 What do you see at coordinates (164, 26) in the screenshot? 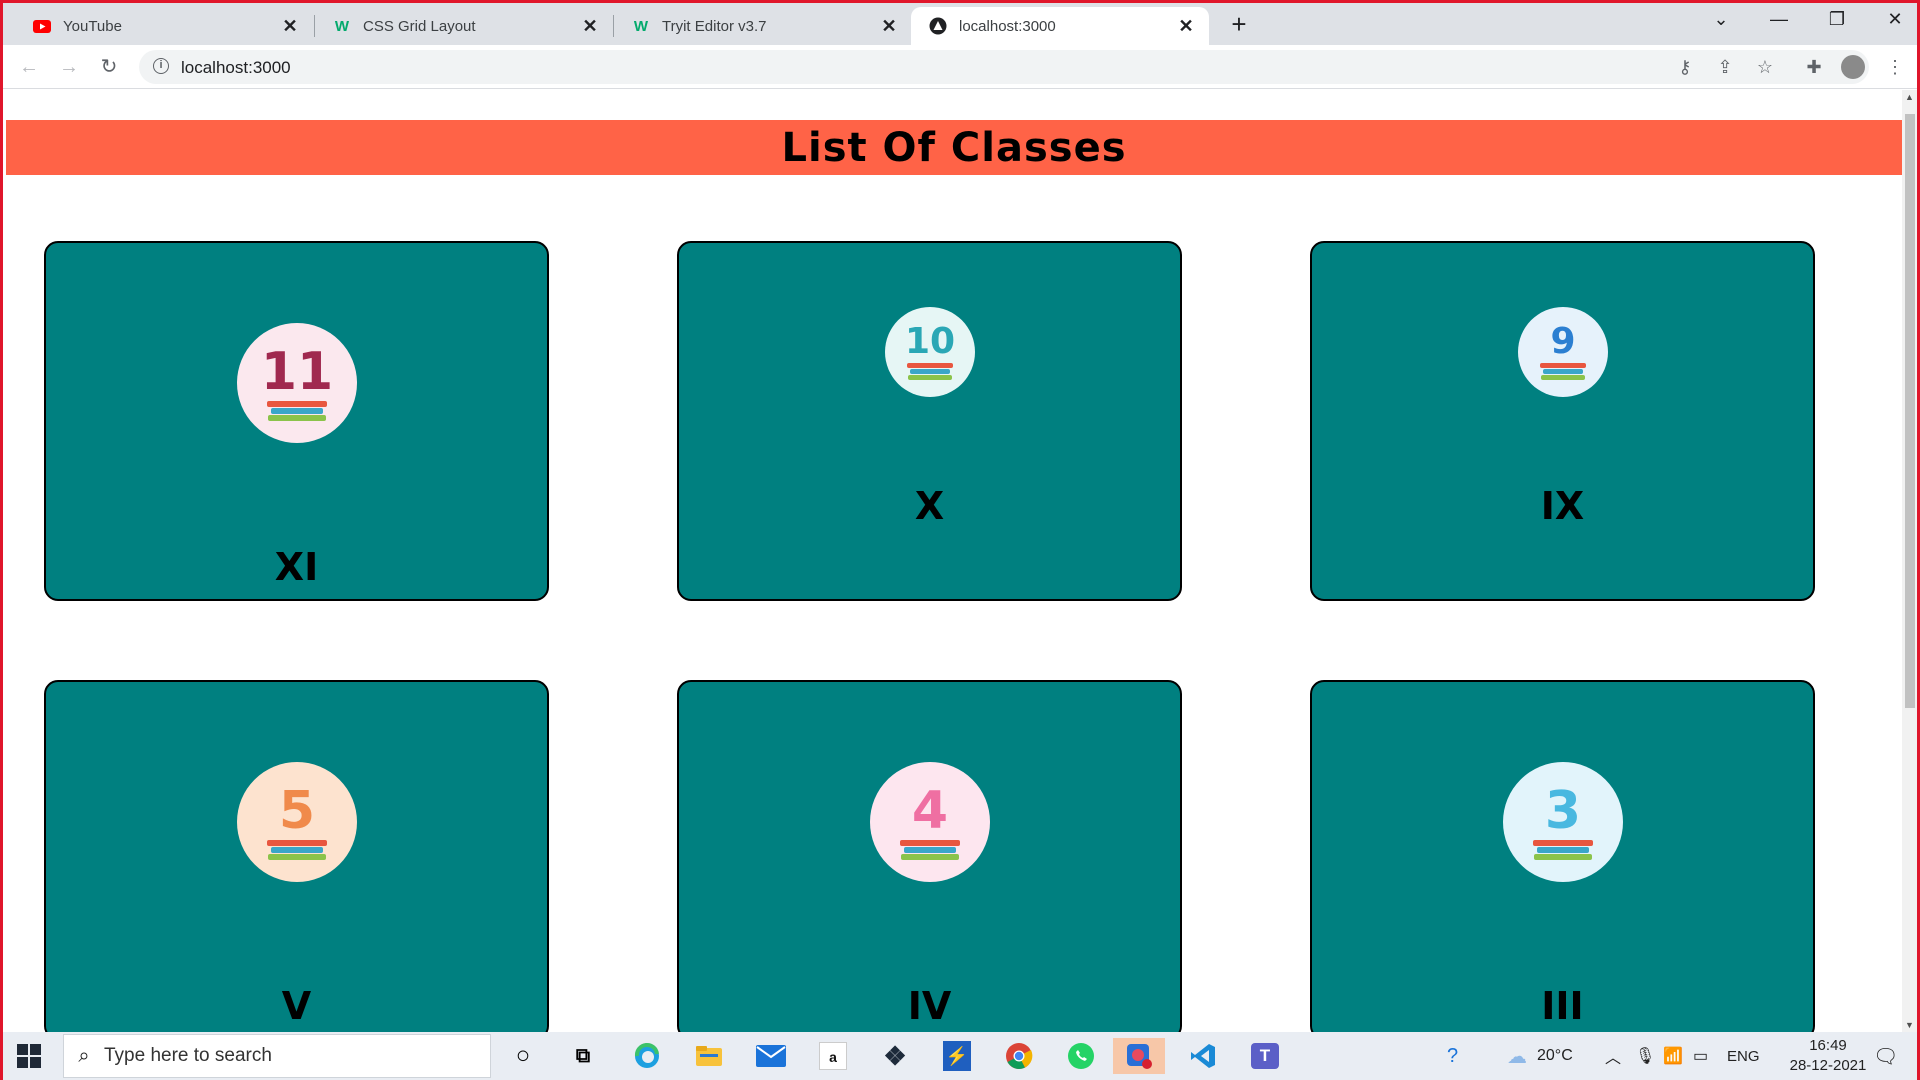
I see `tab-youtube: YouTube ✕` at bounding box center [164, 26].